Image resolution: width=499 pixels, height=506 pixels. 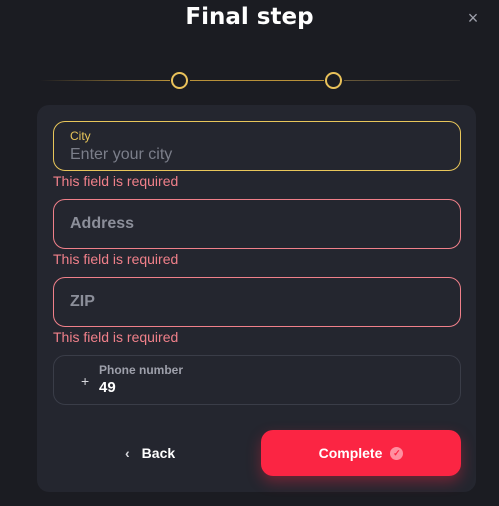 What do you see at coordinates (116, 181) in the screenshot?
I see `city-error: This field is required` at bounding box center [116, 181].